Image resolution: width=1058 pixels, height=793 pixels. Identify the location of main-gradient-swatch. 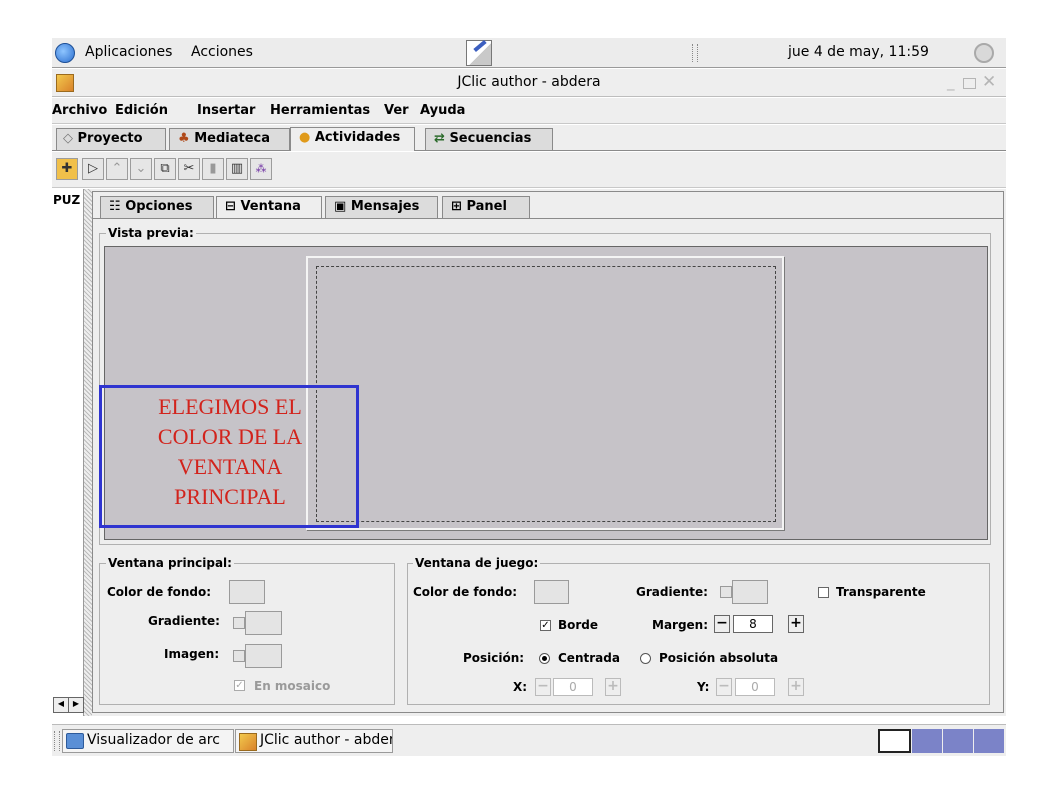
(263, 623).